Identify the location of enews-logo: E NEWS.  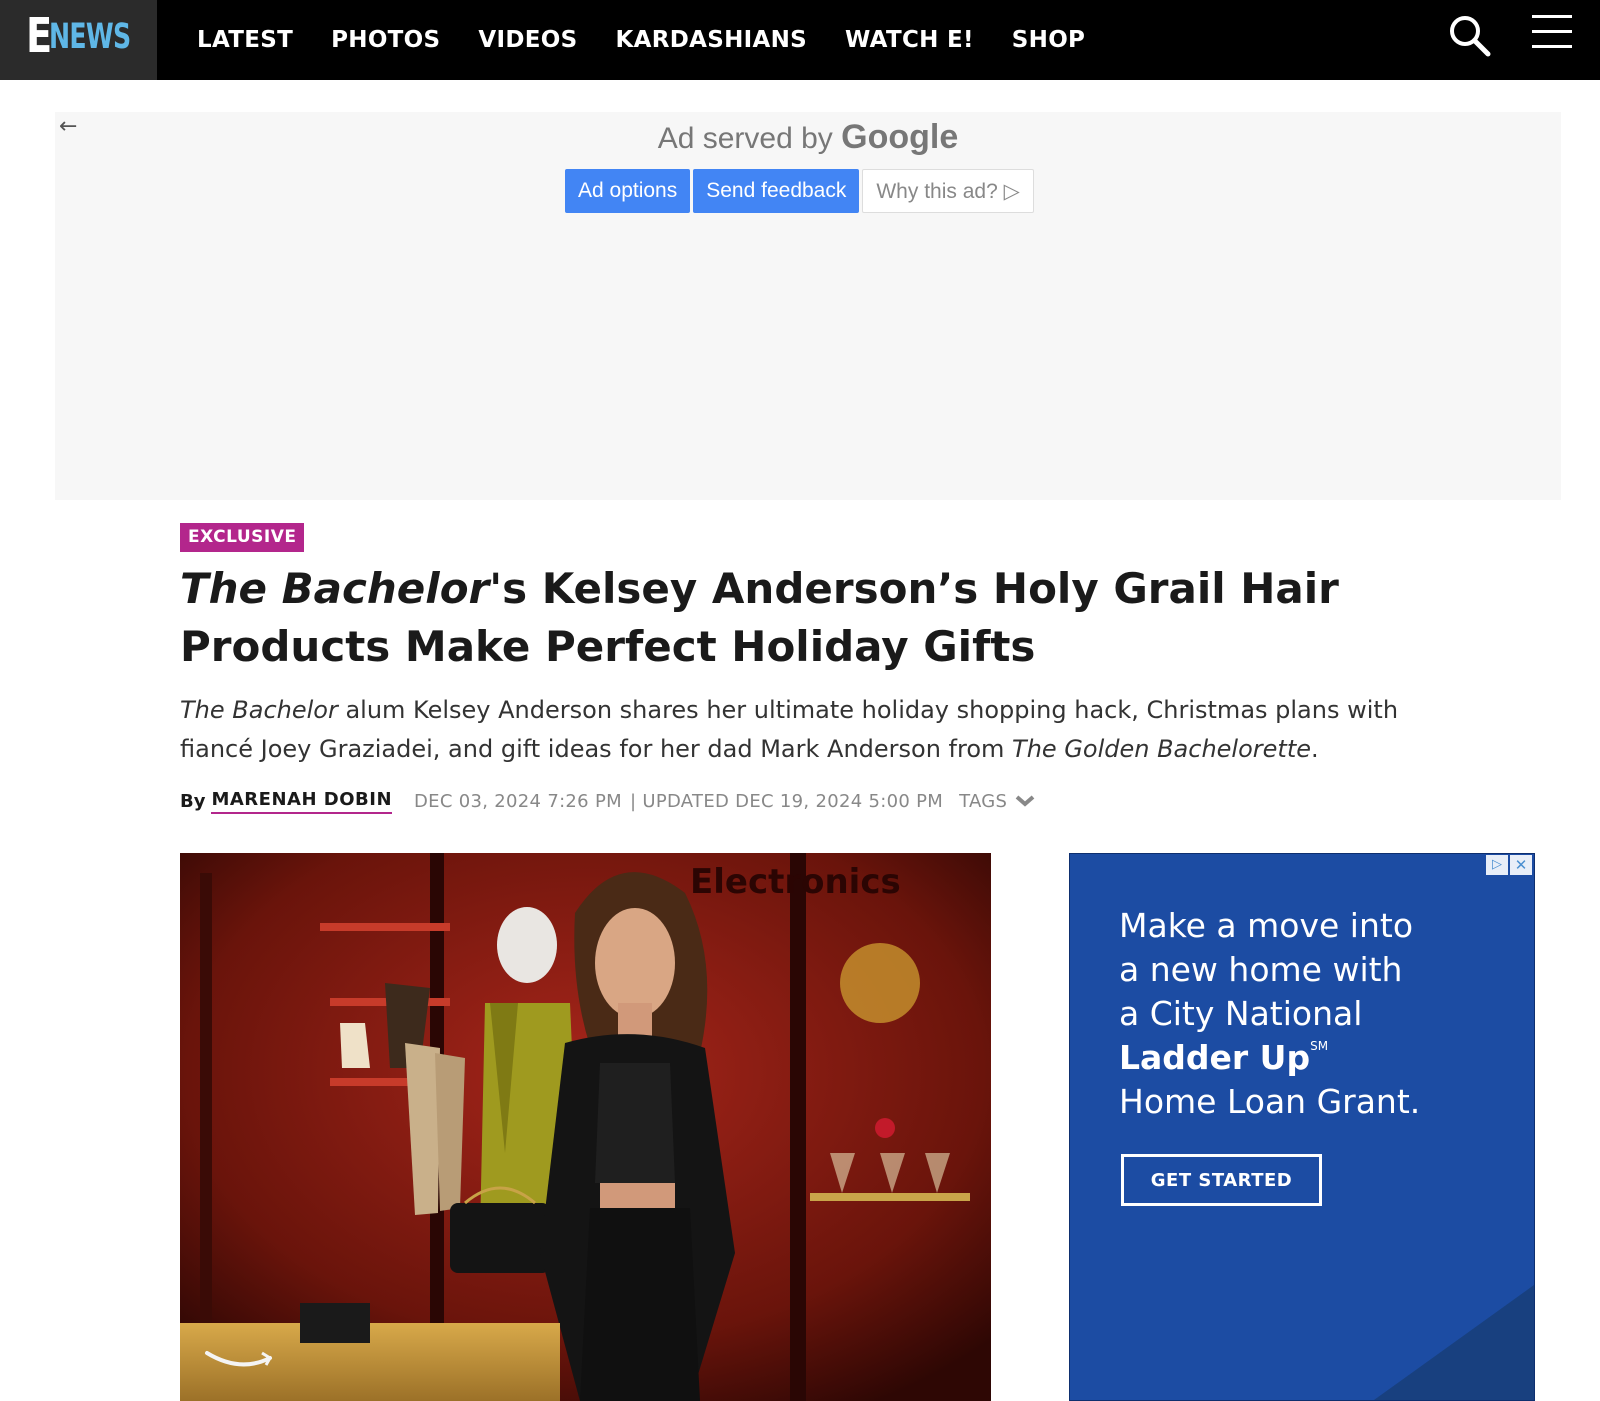
(78, 40).